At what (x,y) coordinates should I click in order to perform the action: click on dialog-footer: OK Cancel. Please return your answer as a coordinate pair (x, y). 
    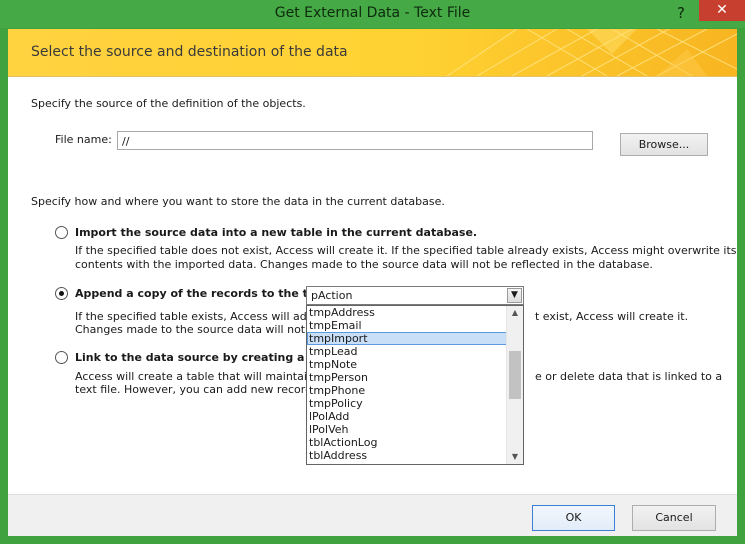
    Looking at the image, I should click on (372, 515).